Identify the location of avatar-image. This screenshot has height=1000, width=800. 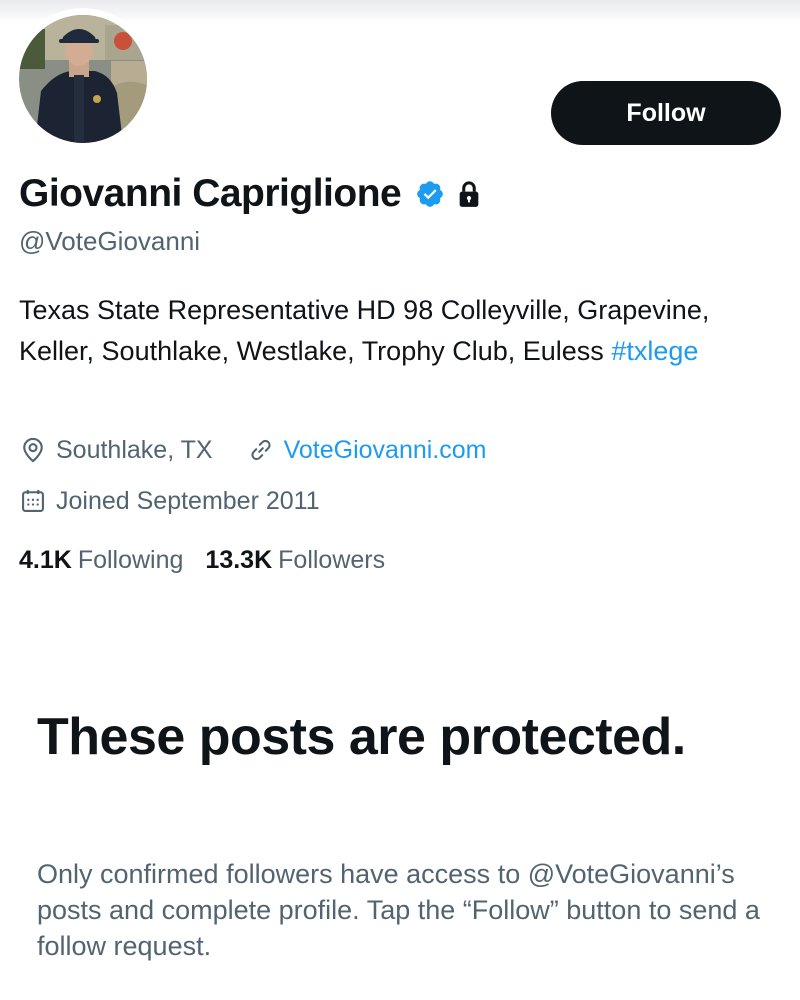
(83, 79).